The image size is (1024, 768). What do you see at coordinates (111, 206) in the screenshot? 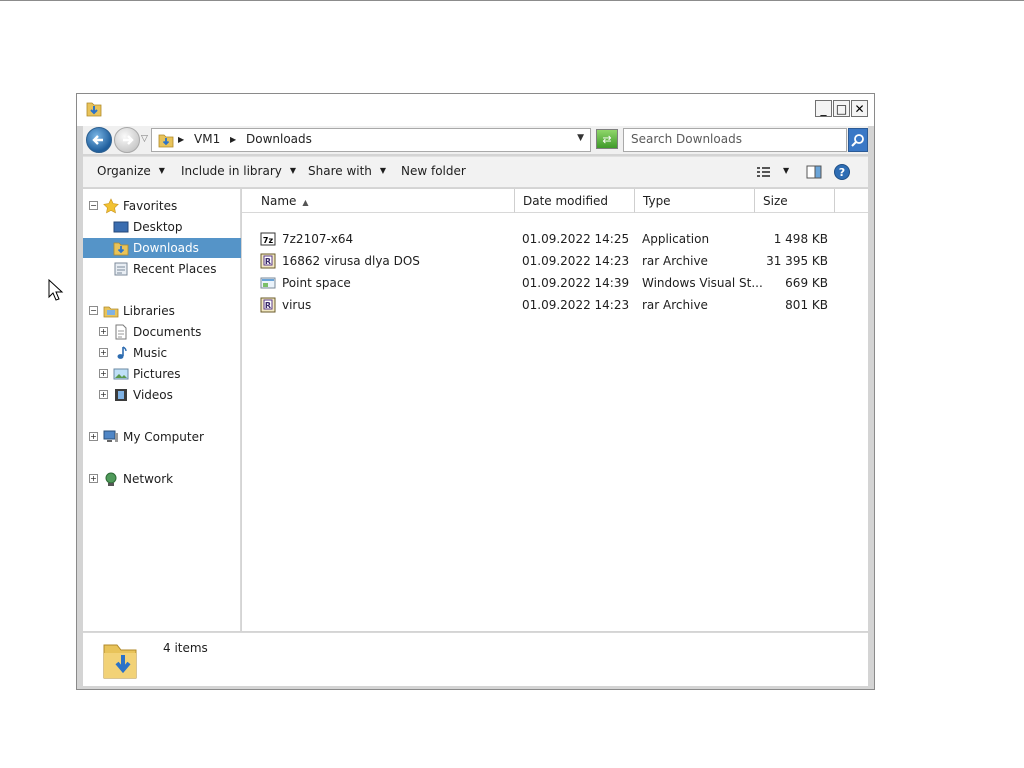
I see `star-icon` at bounding box center [111, 206].